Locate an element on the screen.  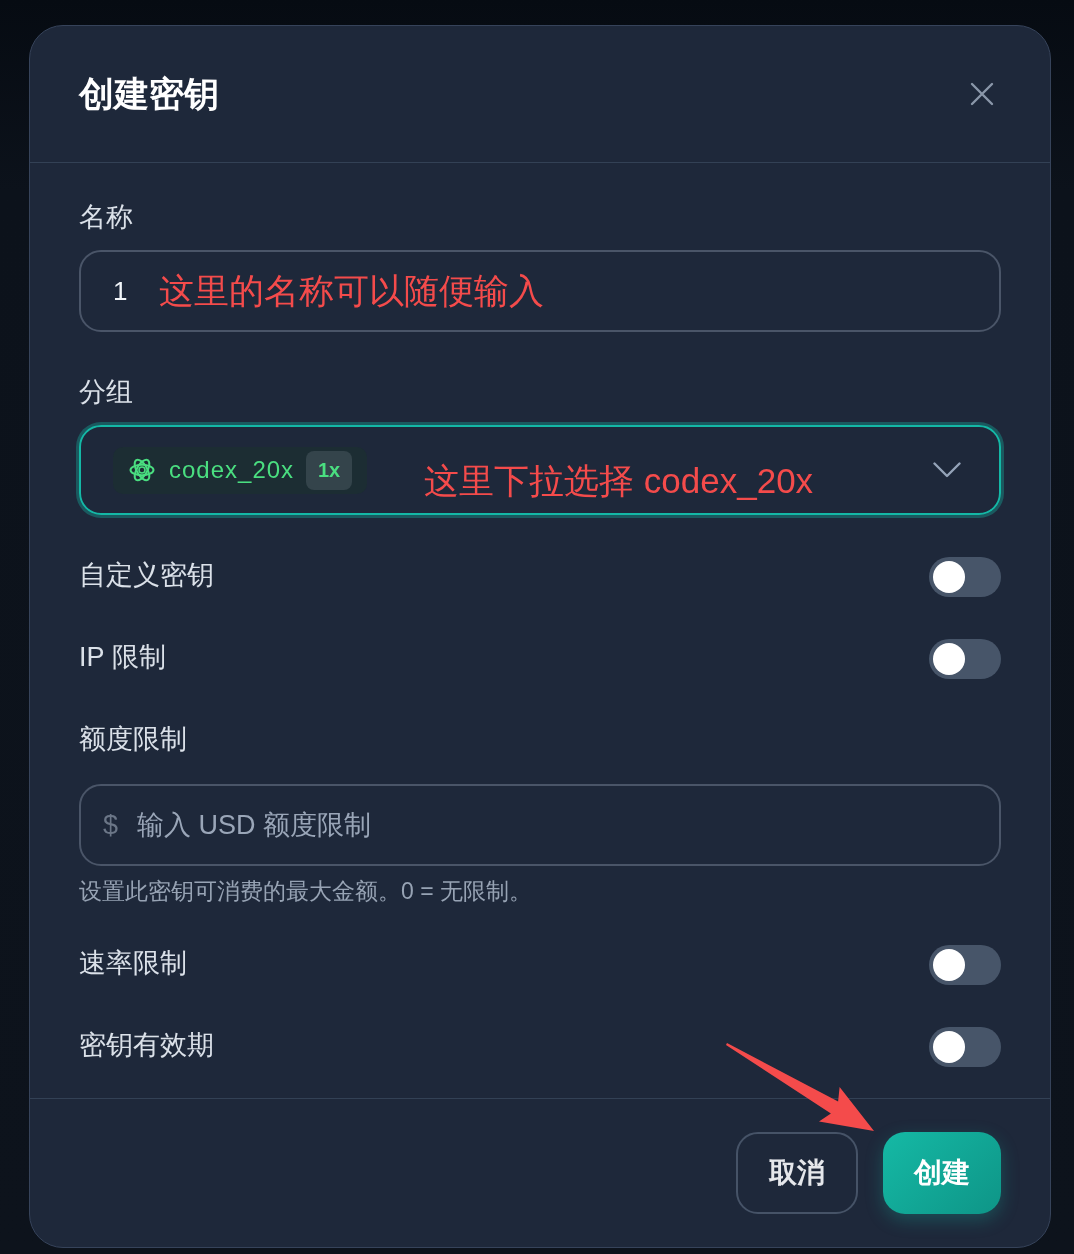
chevron-down-icon is located at coordinates (947, 470).